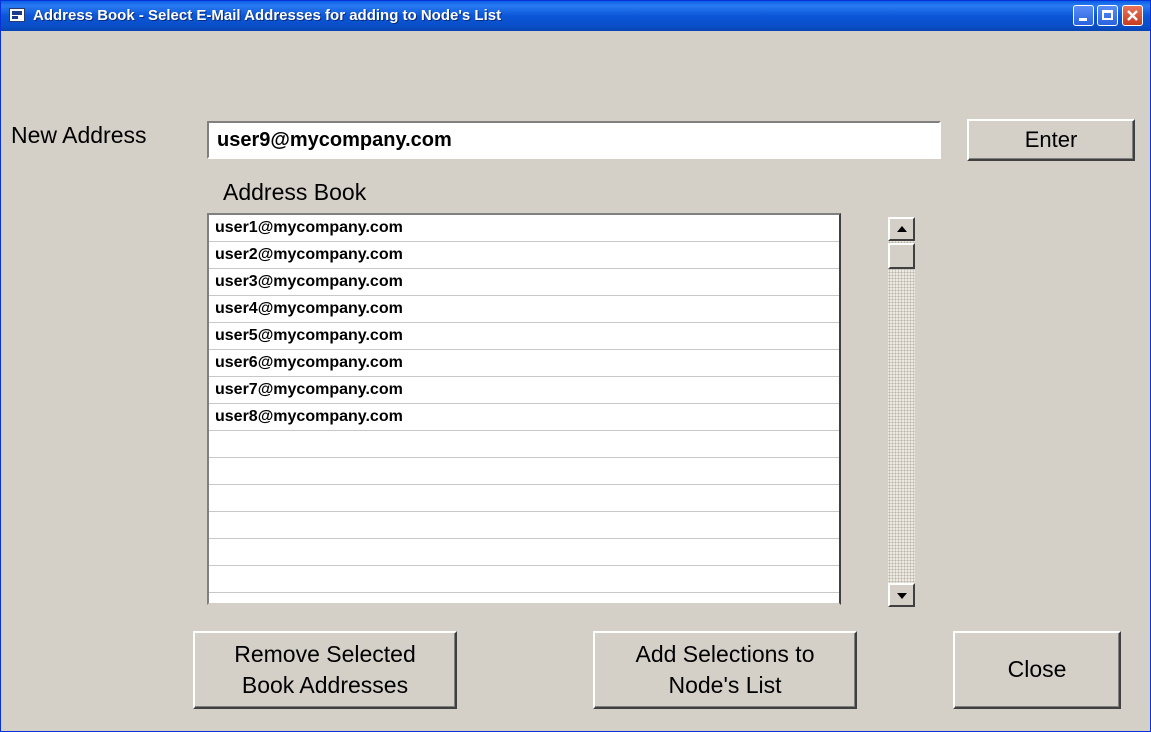  Describe the element at coordinates (325, 653) in the screenshot. I see `remove-selected-line1: Remove Selected` at that location.